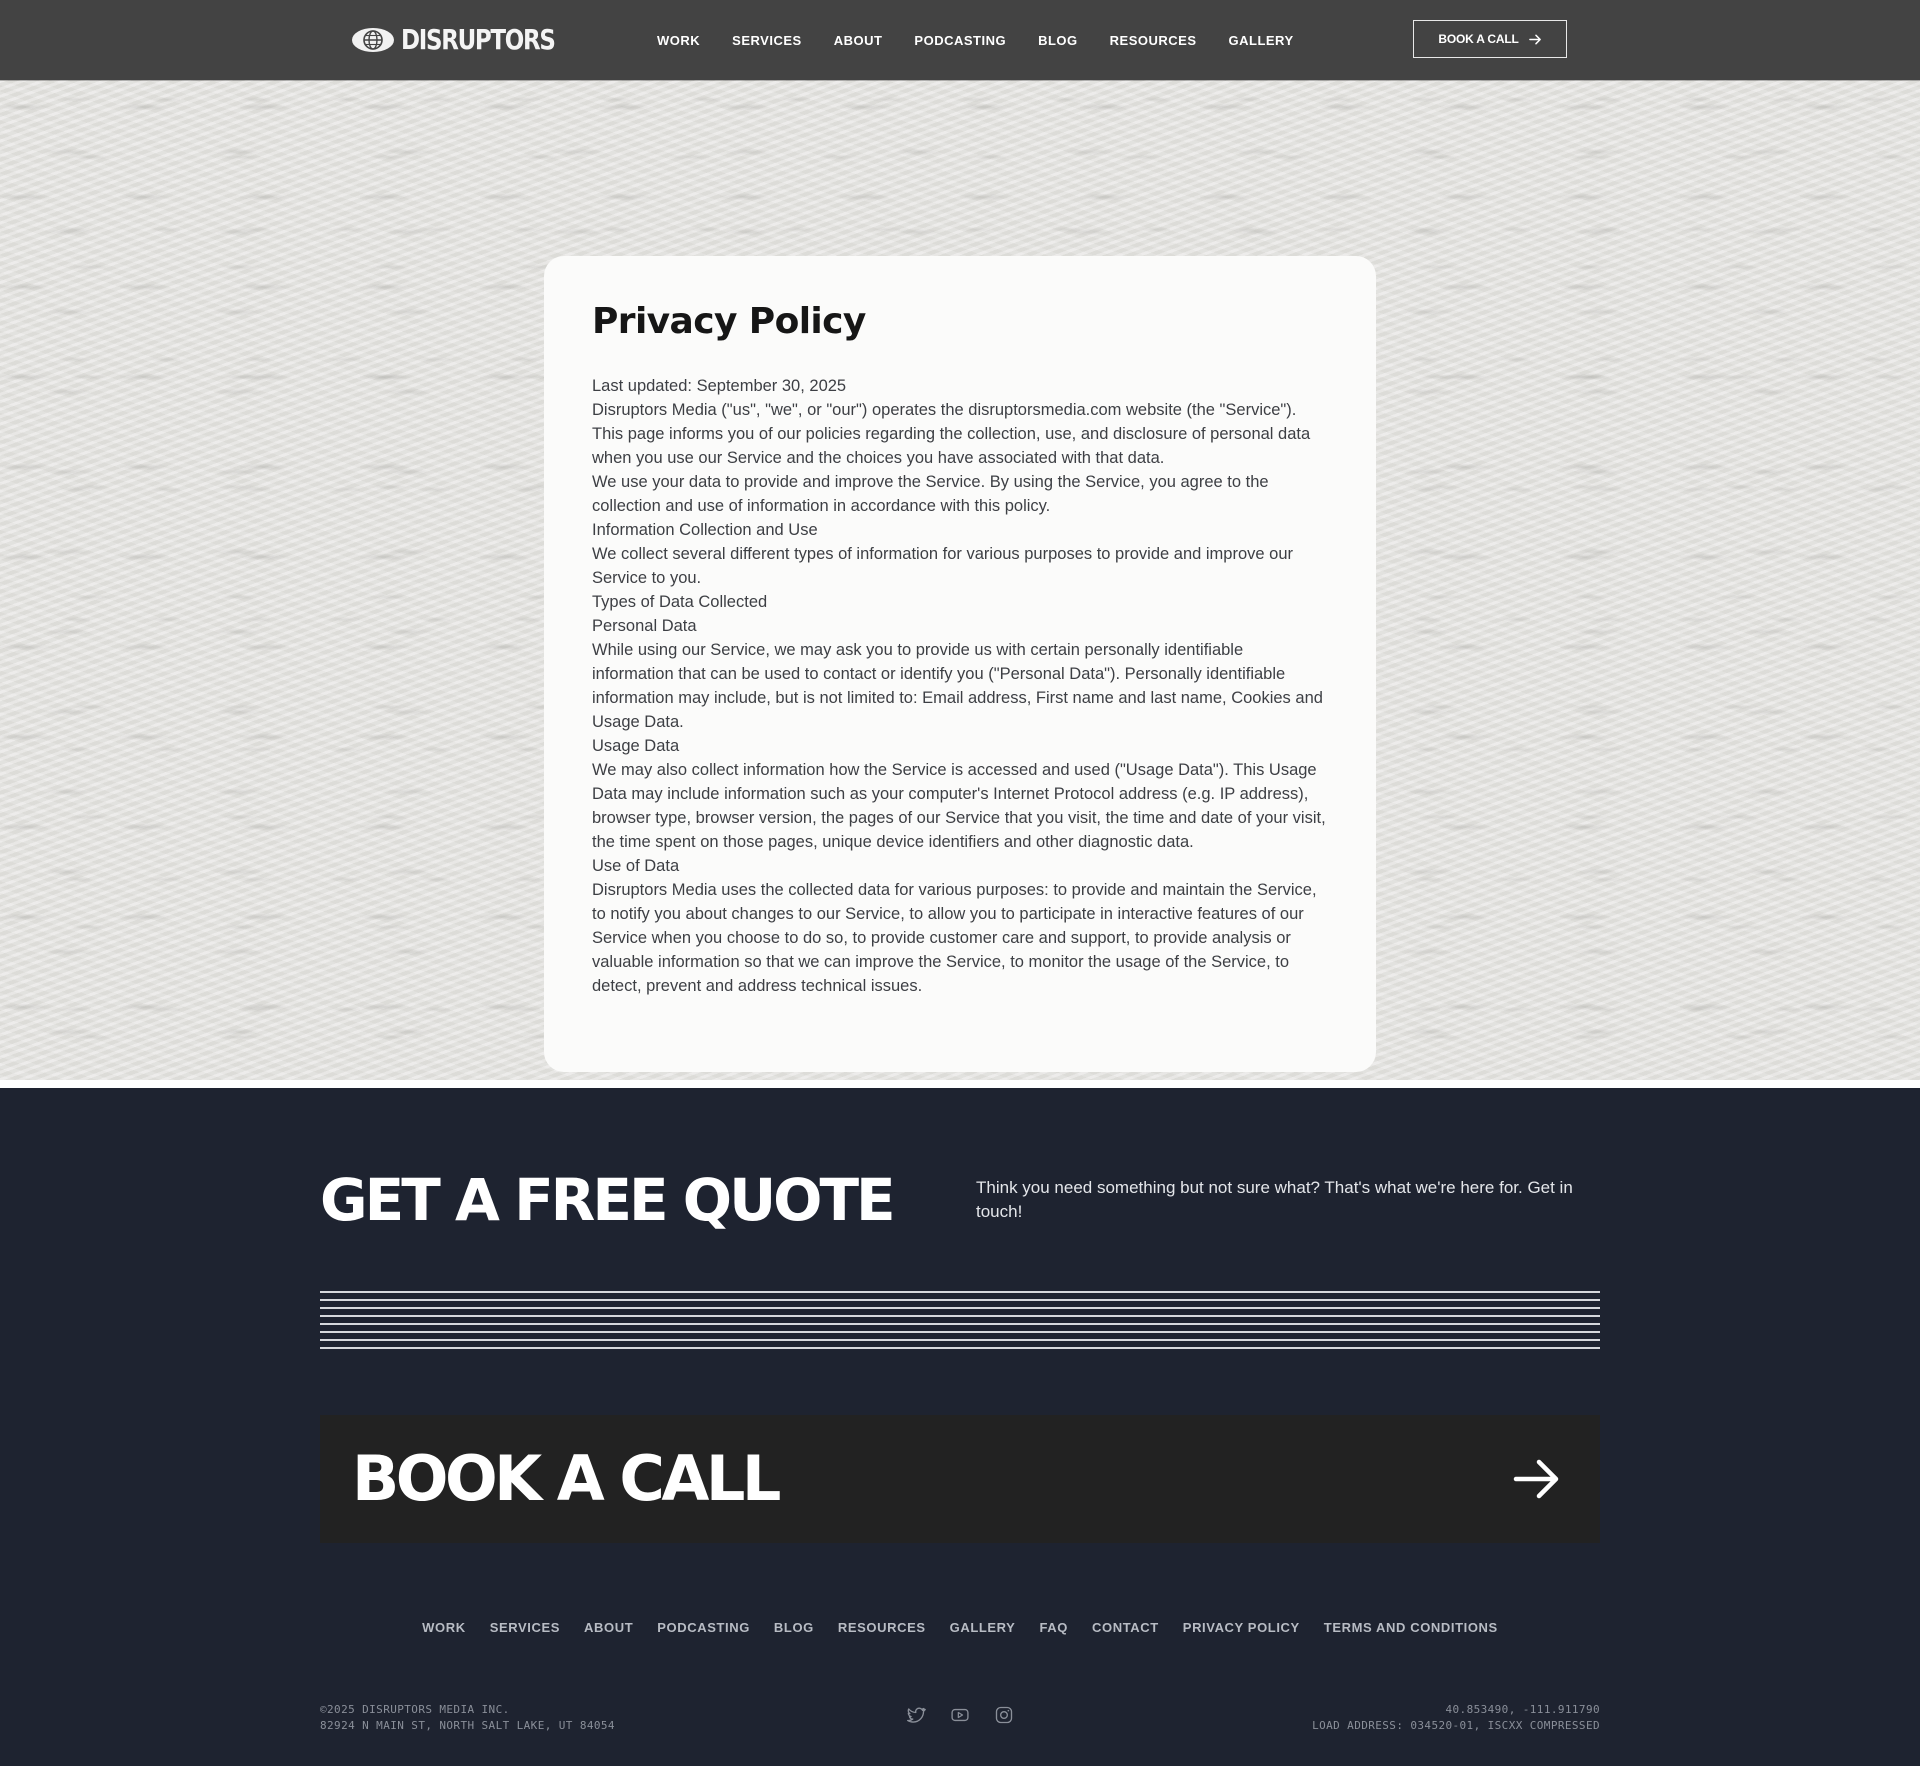  Describe the element at coordinates (983, 1627) in the screenshot. I see `footer-link-gallery: GALLERY` at that location.